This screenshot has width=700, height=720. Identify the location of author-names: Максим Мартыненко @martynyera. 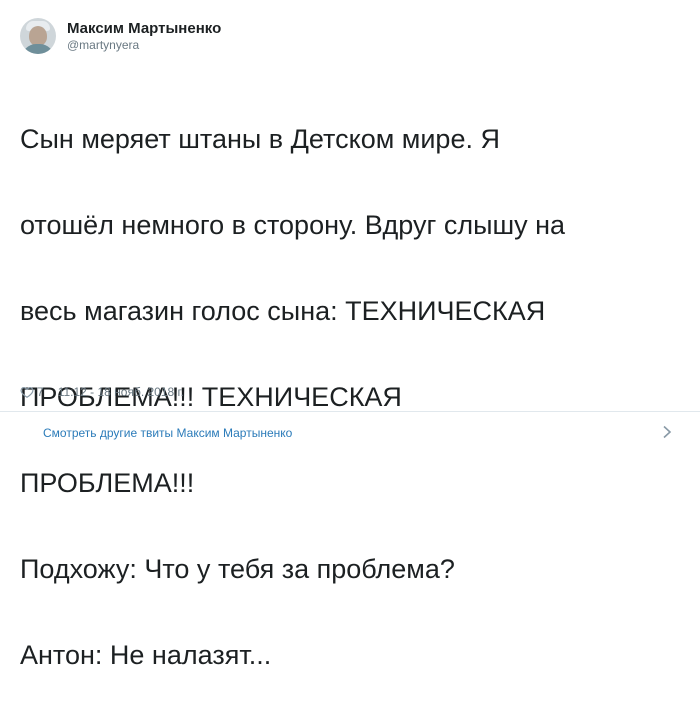
(144, 36).